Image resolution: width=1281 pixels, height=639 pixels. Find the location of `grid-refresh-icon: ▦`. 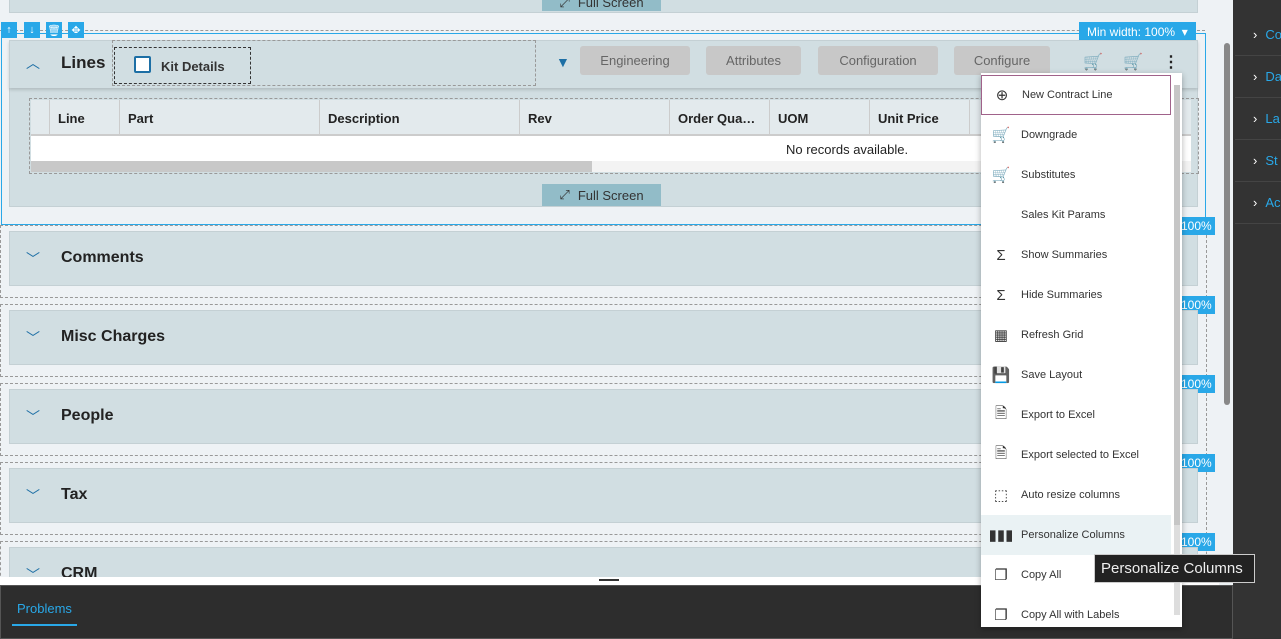

grid-refresh-icon: ▦ is located at coordinates (1001, 335).